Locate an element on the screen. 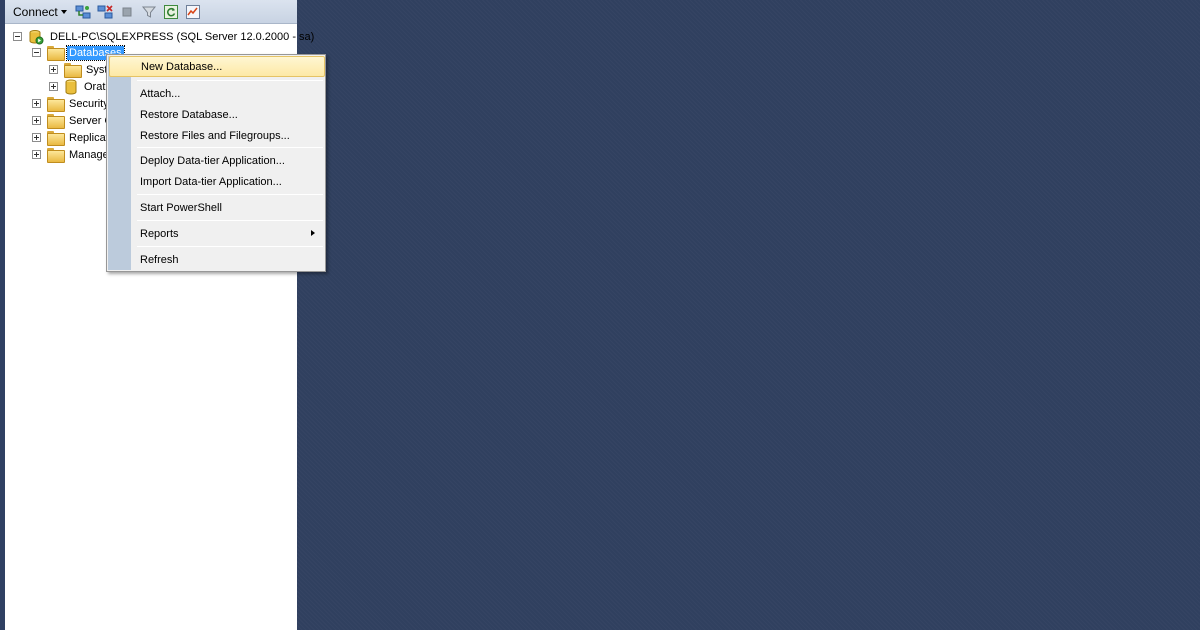 The width and height of the screenshot is (1200, 630). tree-node-database-orat: Orati is located at coordinates (79, 86).